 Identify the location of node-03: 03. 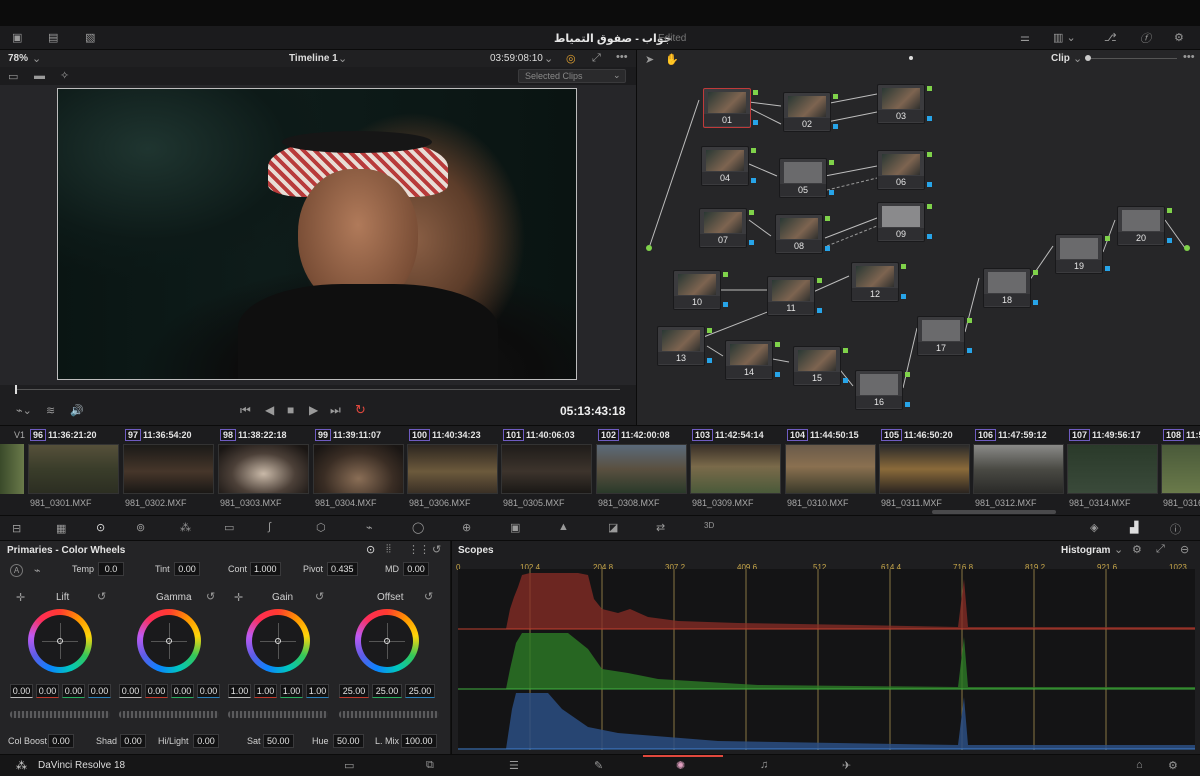
(901, 104).